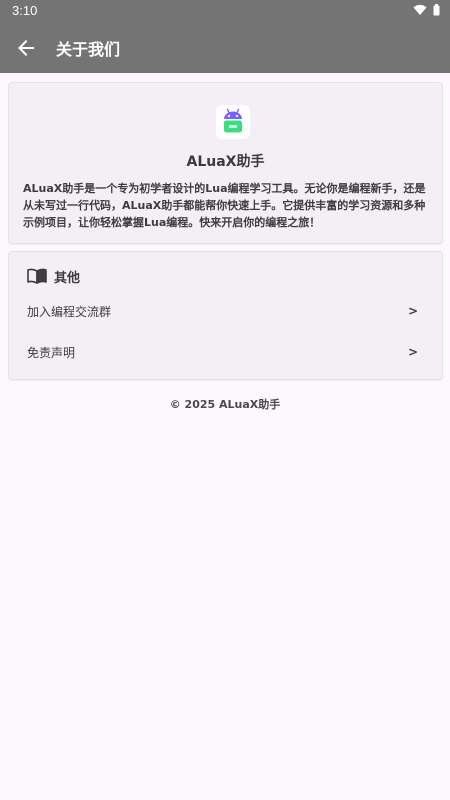 The height and width of the screenshot is (800, 450). I want to click on android-robot-icon, so click(233, 122).